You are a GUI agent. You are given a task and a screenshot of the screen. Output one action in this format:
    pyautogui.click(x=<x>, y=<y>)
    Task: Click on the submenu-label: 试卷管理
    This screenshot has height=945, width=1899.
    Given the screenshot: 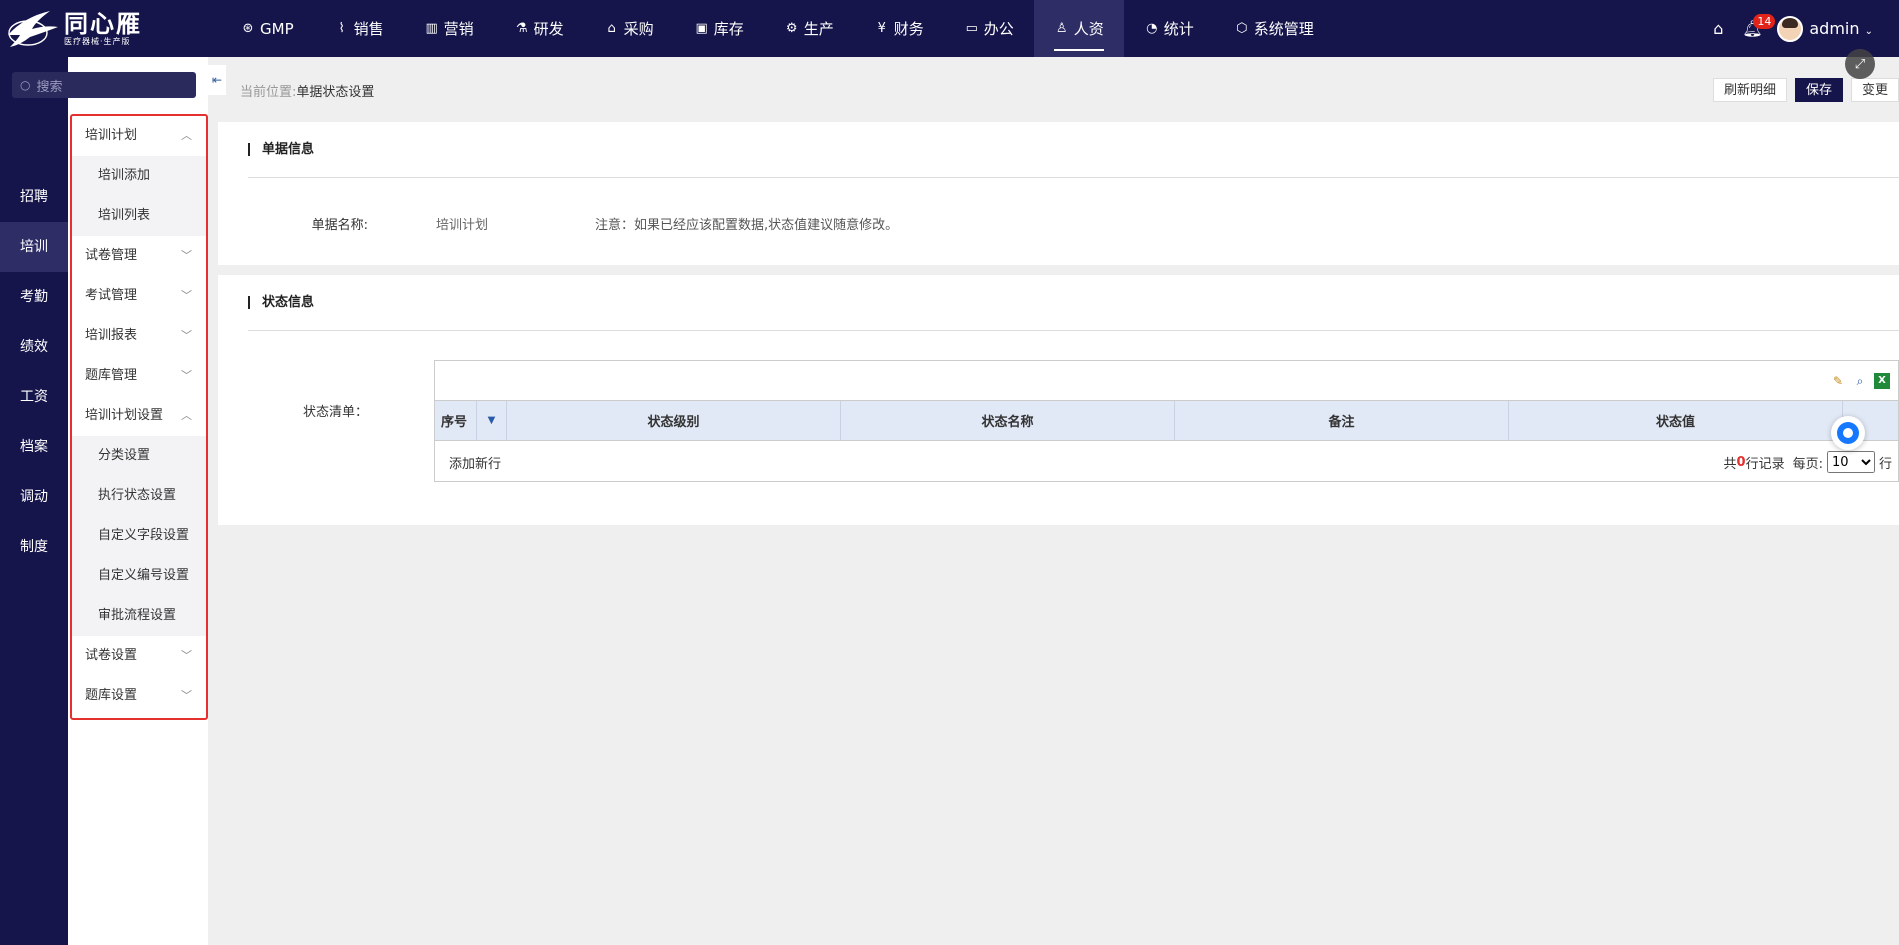 What is the action you would take?
    pyautogui.click(x=111, y=255)
    